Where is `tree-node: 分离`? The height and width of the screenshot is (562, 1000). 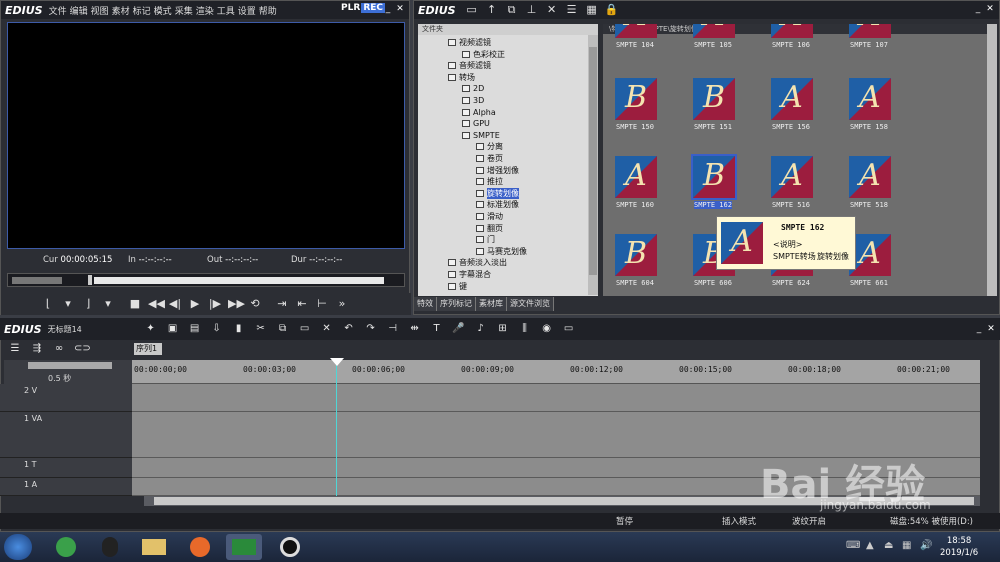 tree-node: 分离 is located at coordinates (489, 146).